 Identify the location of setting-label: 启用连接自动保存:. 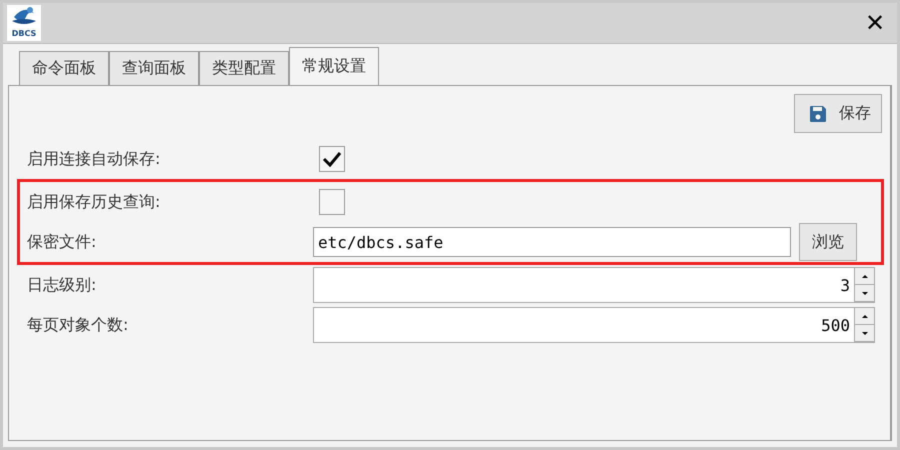
(94, 159).